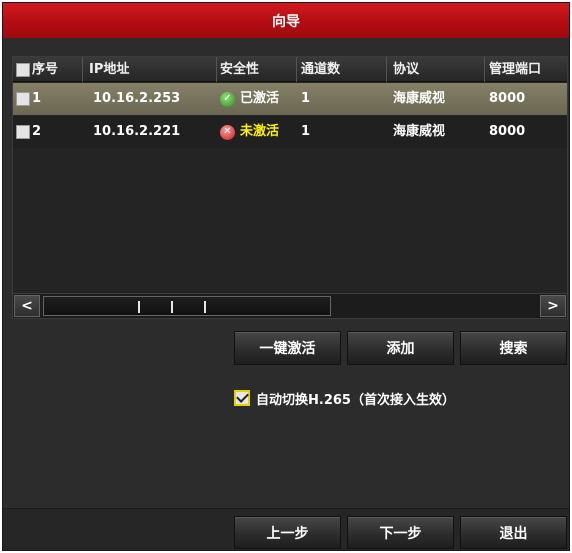  I want to click on row-index: 2, so click(37, 131).